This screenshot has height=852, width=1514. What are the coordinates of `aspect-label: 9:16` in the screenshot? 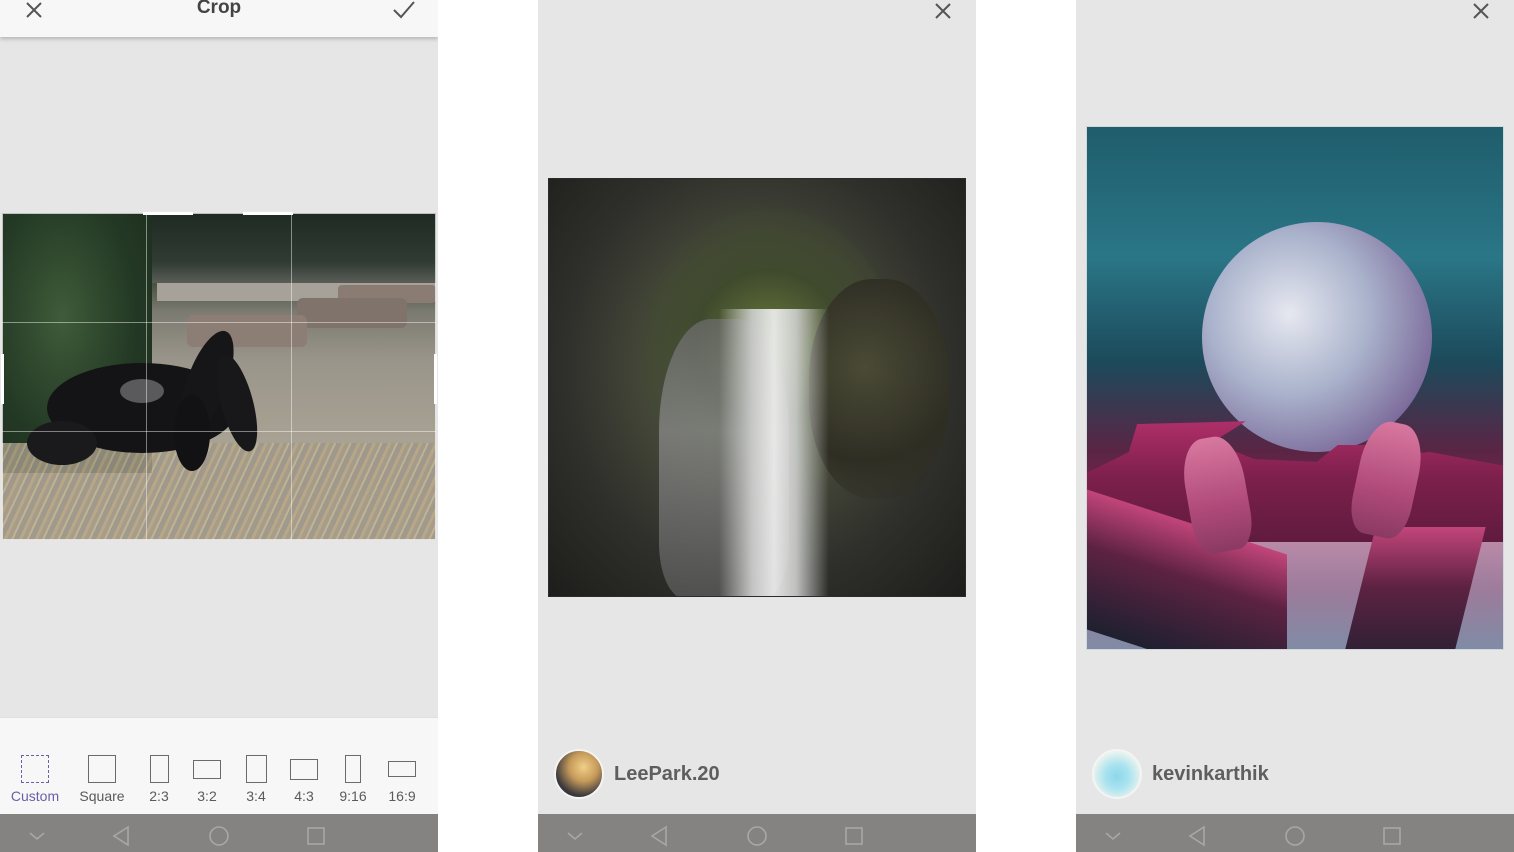 It's located at (353, 796).